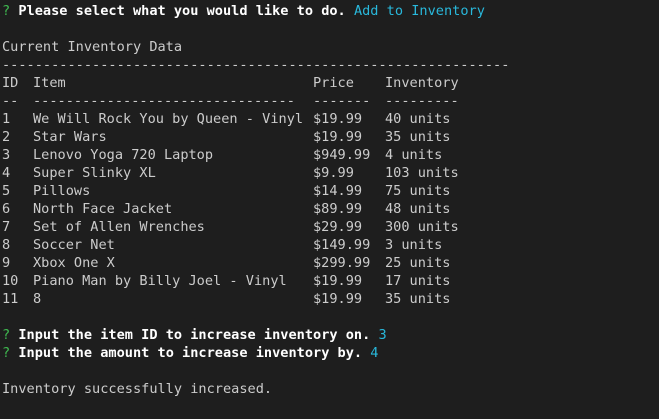  Describe the element at coordinates (164, 101) in the screenshot. I see `underline-item: --------------------------------` at that location.